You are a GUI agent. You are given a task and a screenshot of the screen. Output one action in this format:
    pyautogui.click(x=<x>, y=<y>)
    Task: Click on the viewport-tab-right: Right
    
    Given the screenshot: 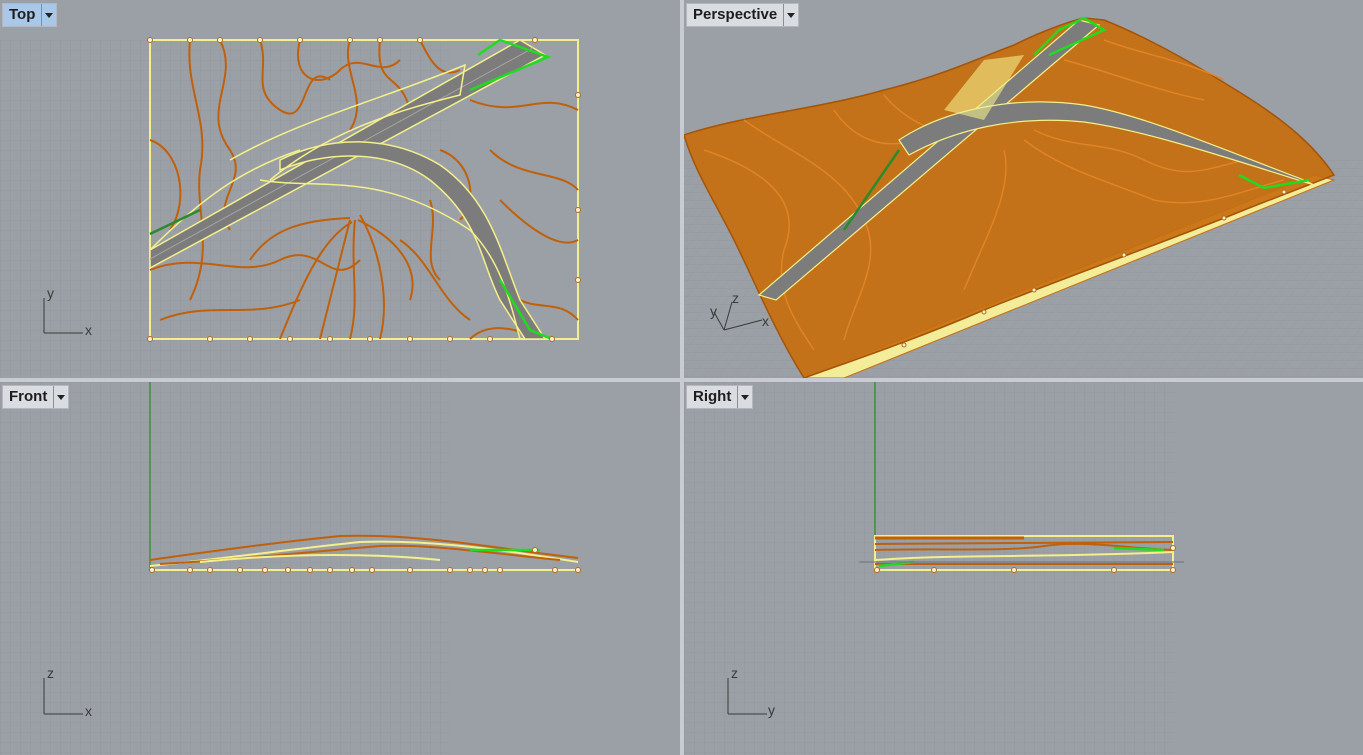 What is the action you would take?
    pyautogui.click(x=720, y=397)
    